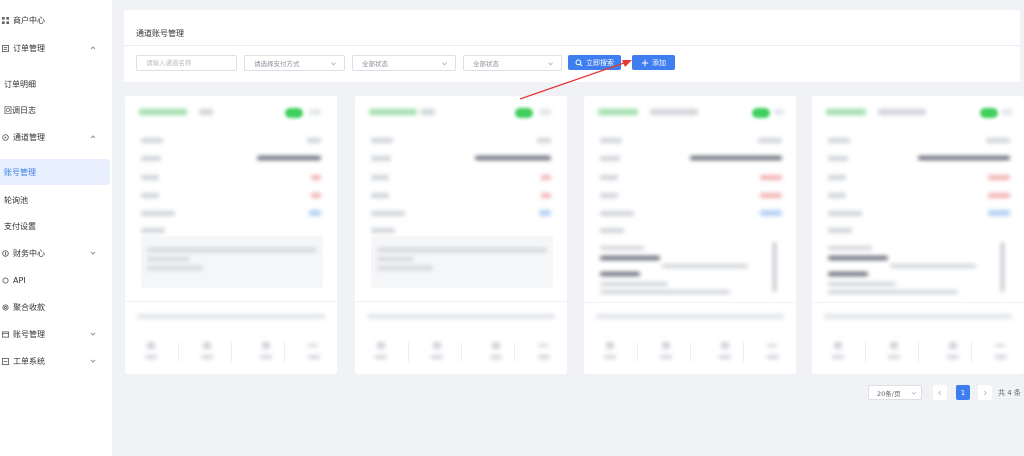 This screenshot has height=456, width=1024. Describe the element at coordinates (5, 361) in the screenshot. I see `ticket-icon` at that location.